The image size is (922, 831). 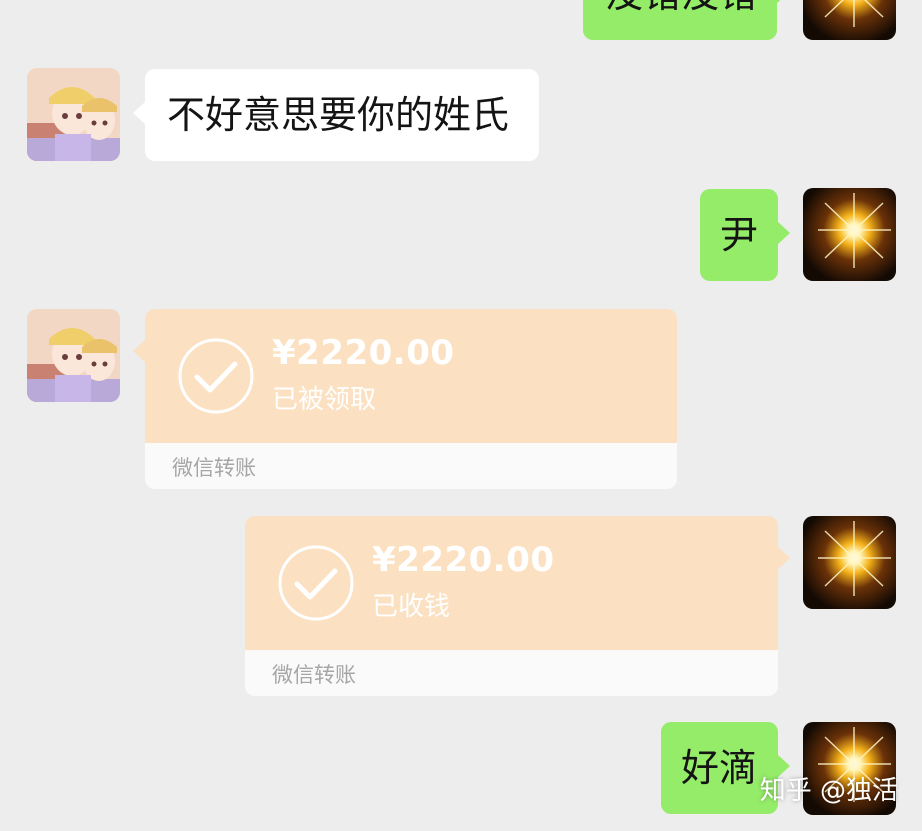 I want to click on transfer-card-outgoing: ¥2220.00 已收钱 微信转账, so click(x=517, y=606).